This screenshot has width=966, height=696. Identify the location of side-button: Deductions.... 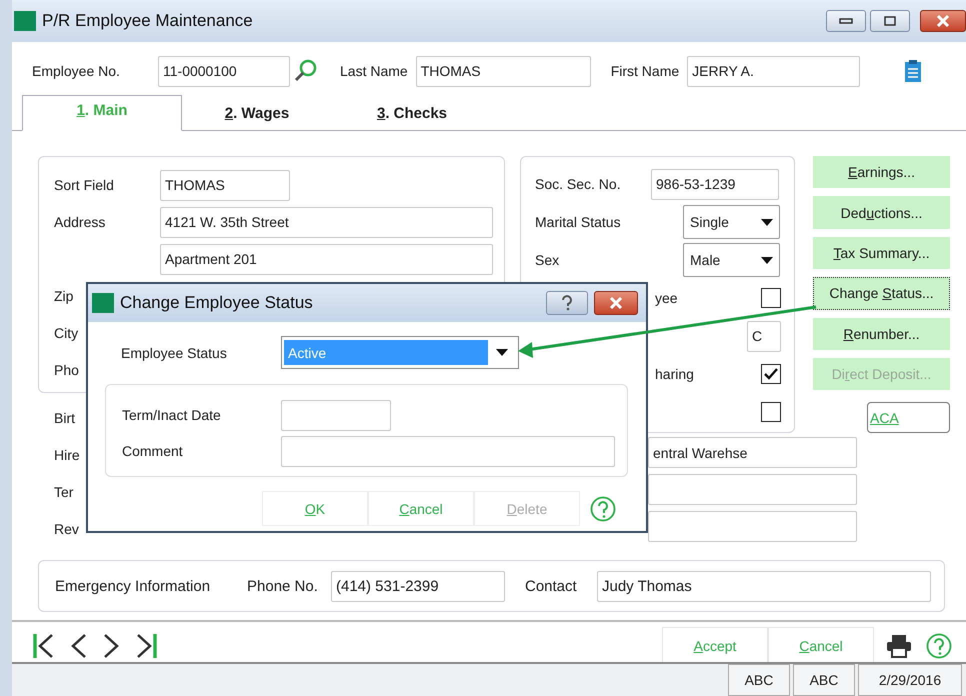
(881, 212).